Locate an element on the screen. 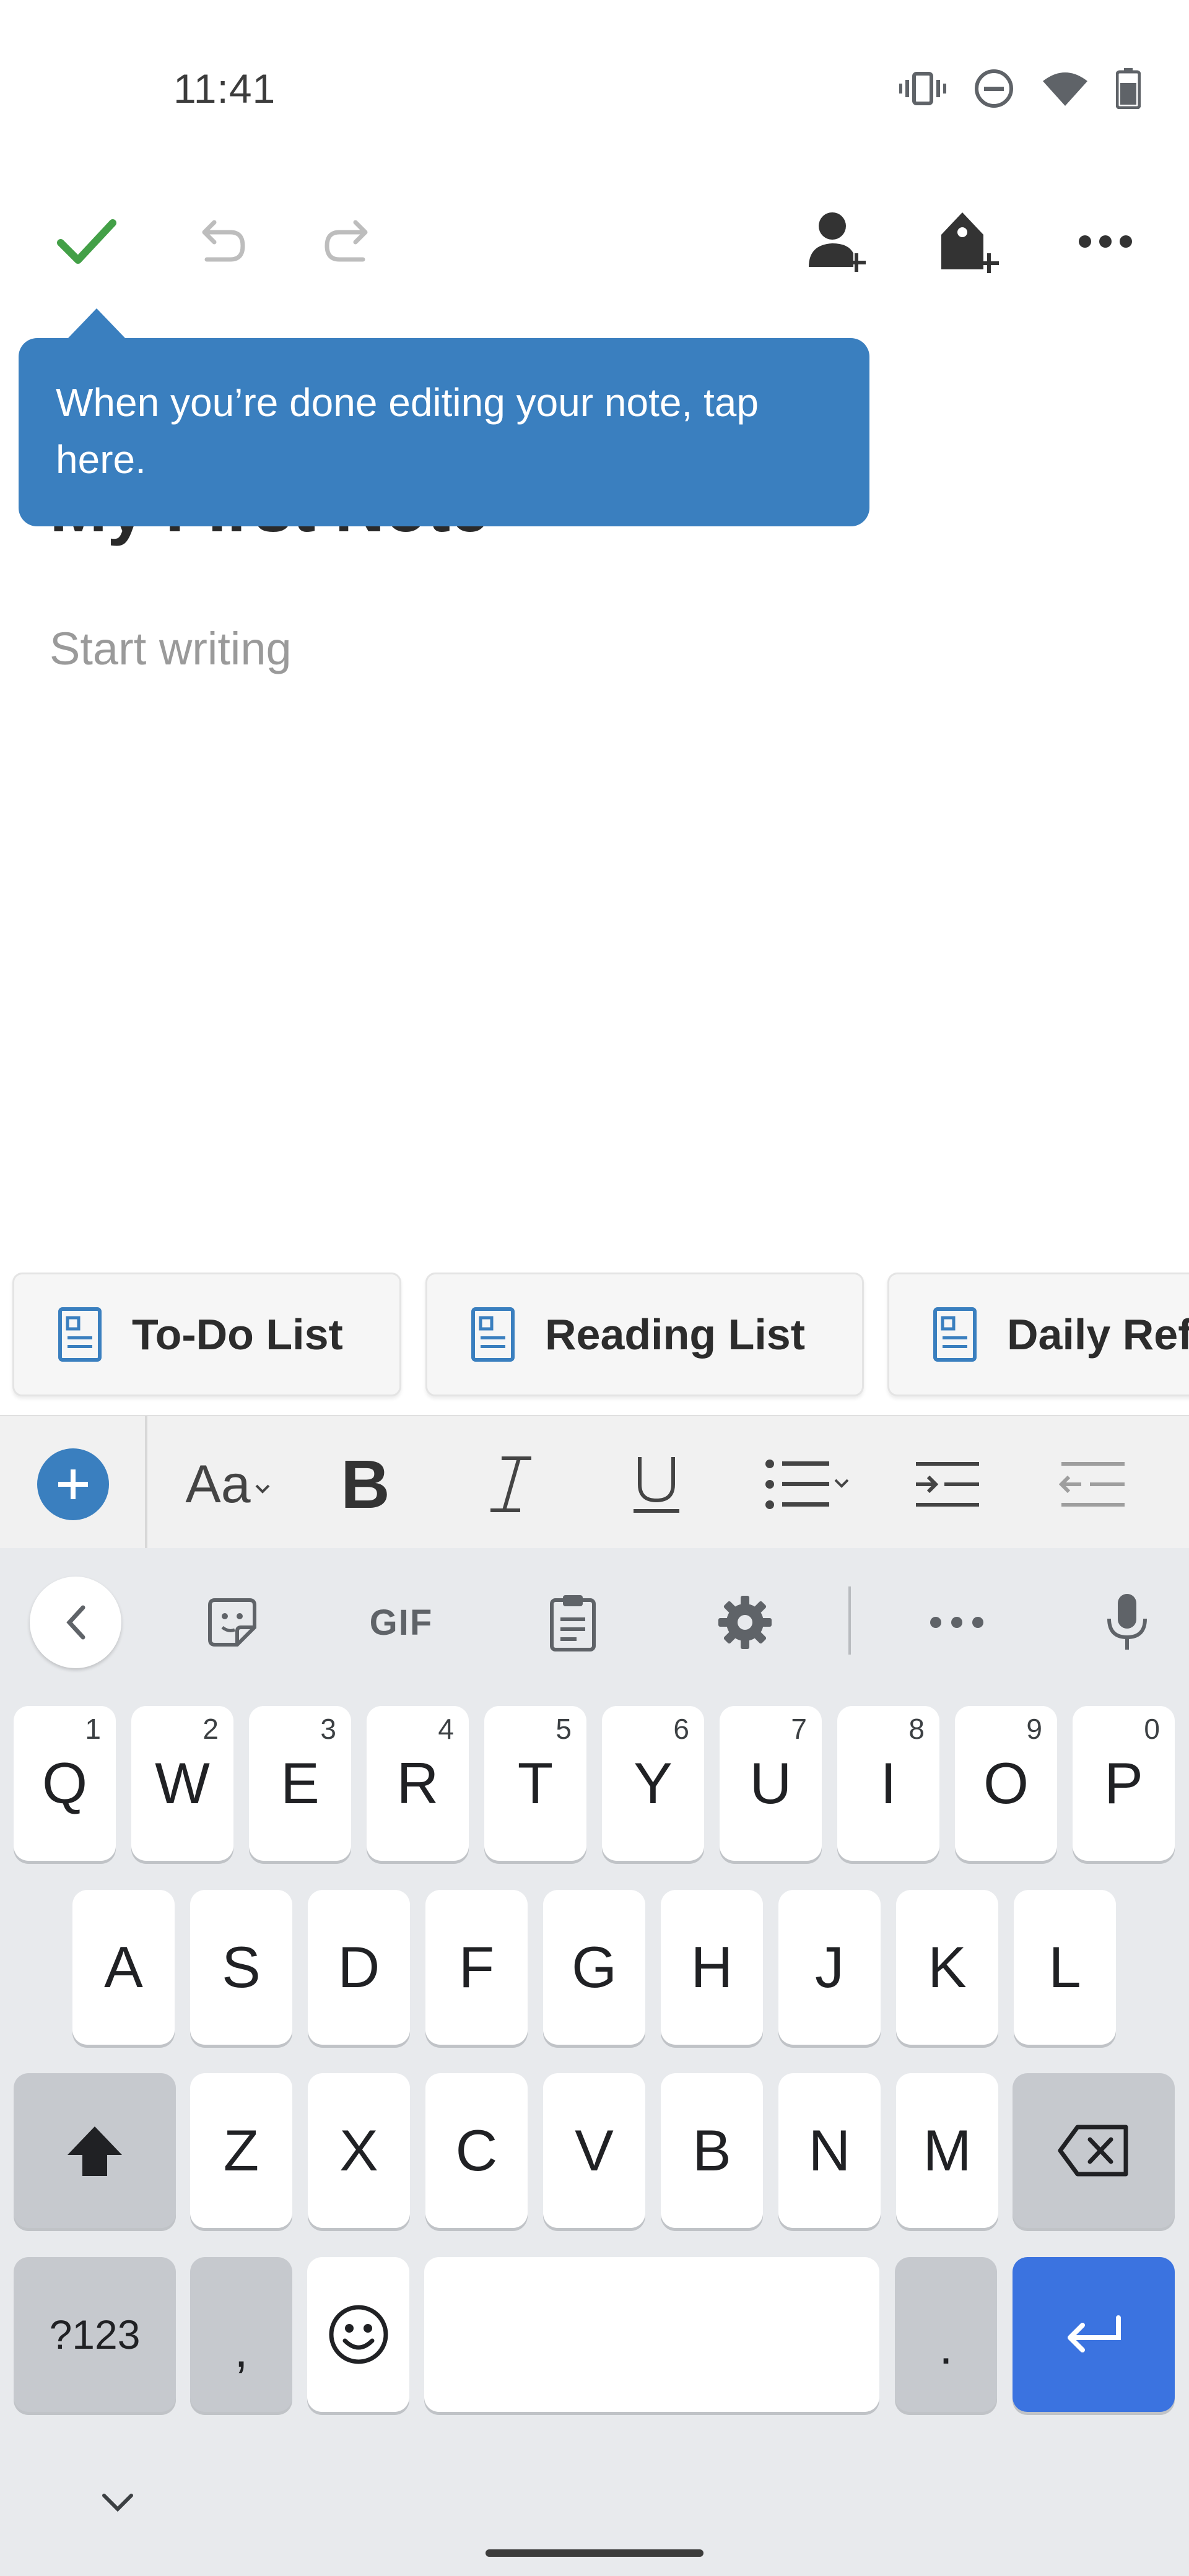  underline-button is located at coordinates (656, 1484).